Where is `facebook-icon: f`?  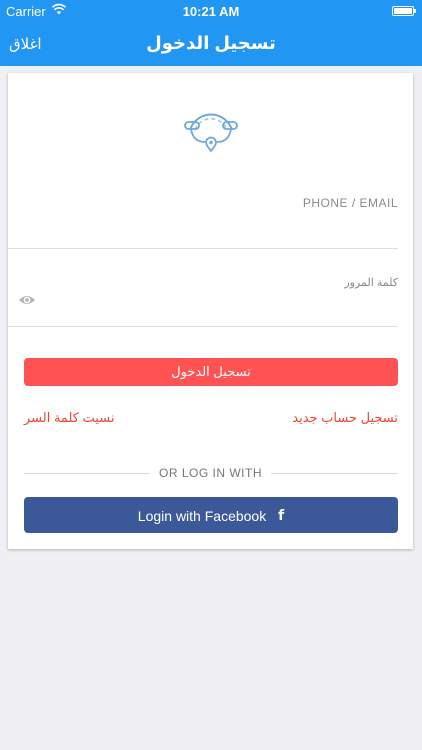 facebook-icon: f is located at coordinates (281, 516).